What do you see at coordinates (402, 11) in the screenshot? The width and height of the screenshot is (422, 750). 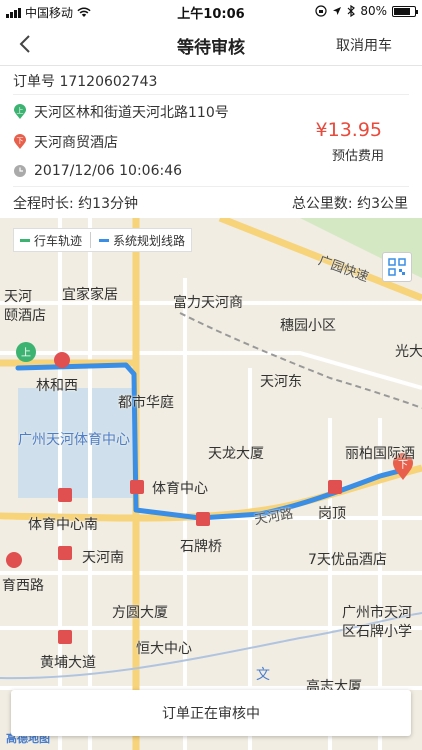 I see `battery-fill` at bounding box center [402, 11].